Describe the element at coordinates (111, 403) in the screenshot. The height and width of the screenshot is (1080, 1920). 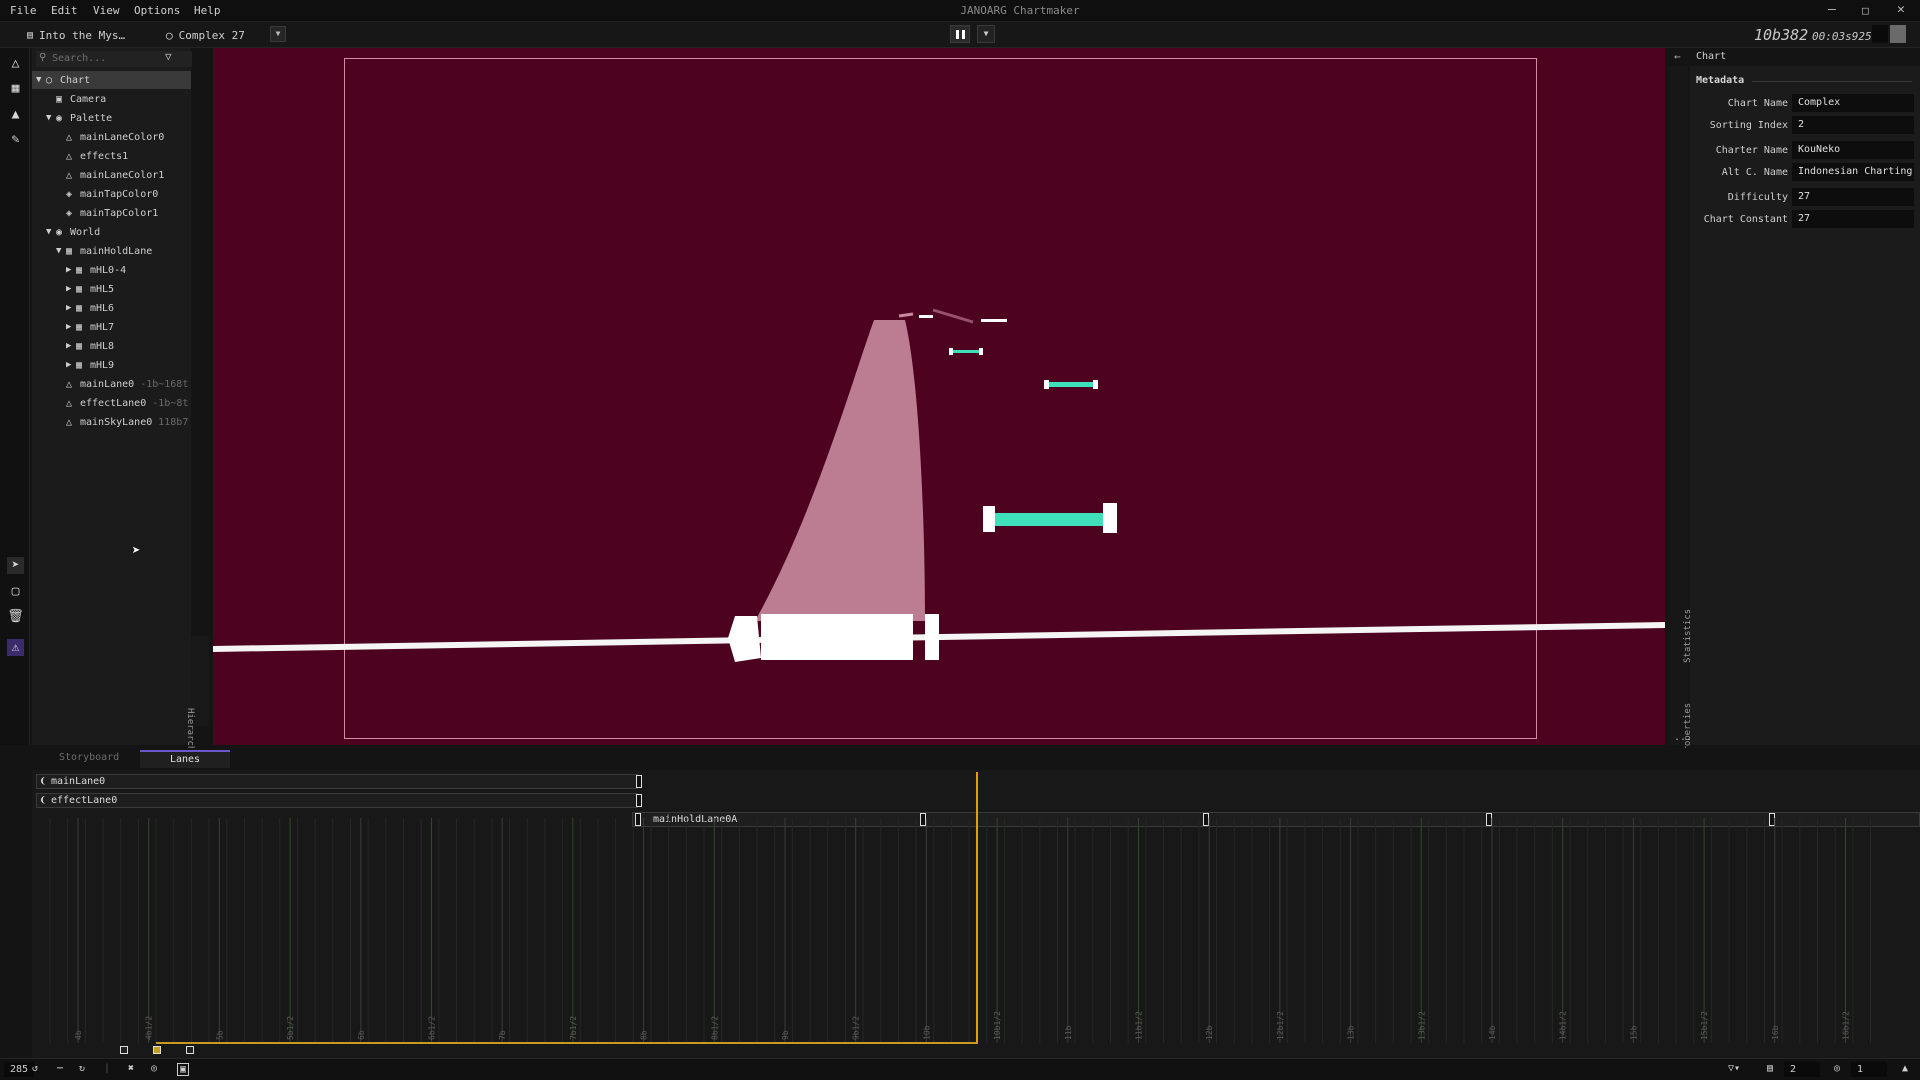
I see `tree-item-effectlane0: △ effectLane0 -1b~8t` at that location.